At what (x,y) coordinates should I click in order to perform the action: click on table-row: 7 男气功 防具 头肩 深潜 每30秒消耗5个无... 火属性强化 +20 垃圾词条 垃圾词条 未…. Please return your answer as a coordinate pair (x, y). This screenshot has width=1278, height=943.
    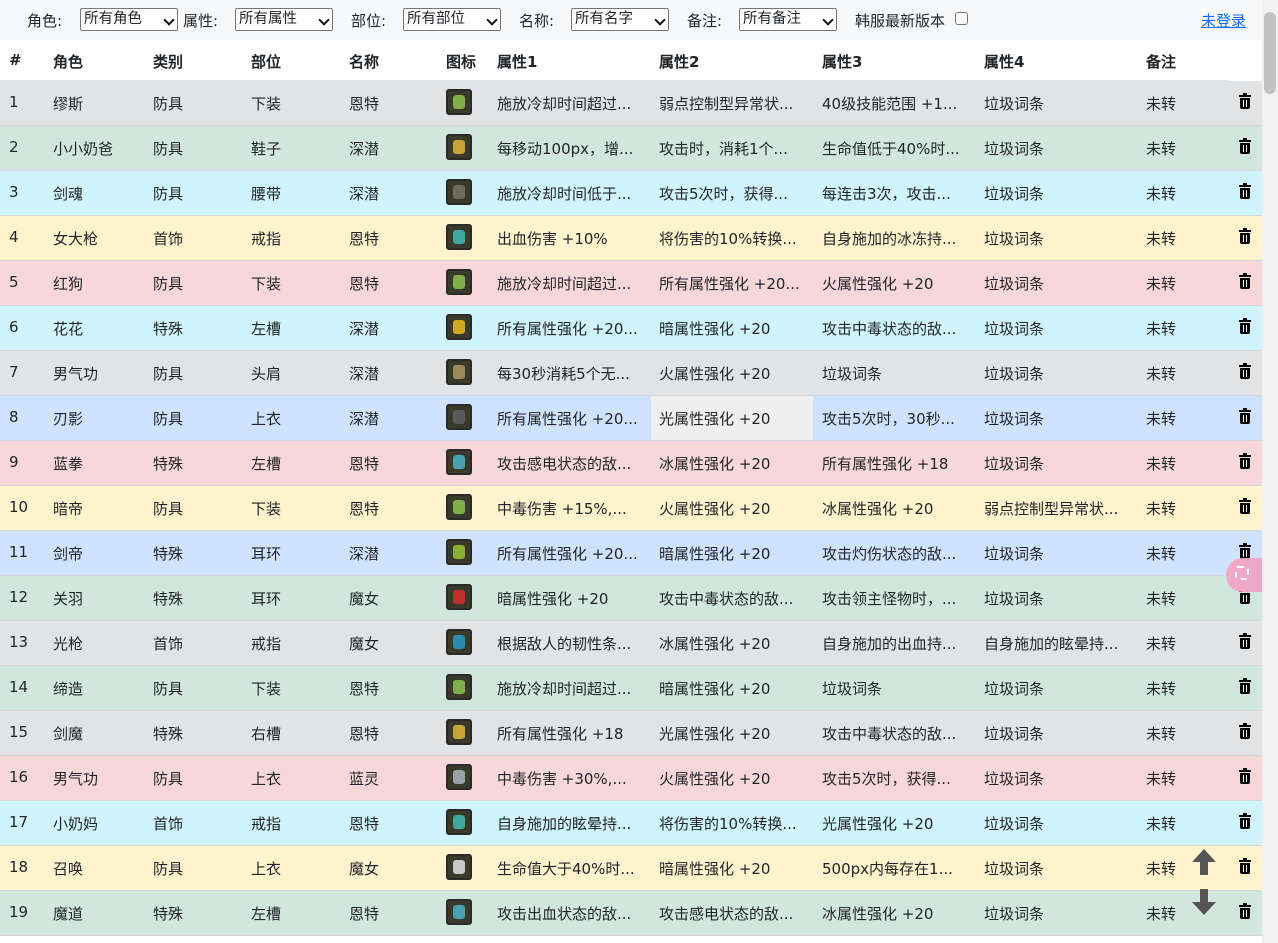
    Looking at the image, I should click on (631, 373).